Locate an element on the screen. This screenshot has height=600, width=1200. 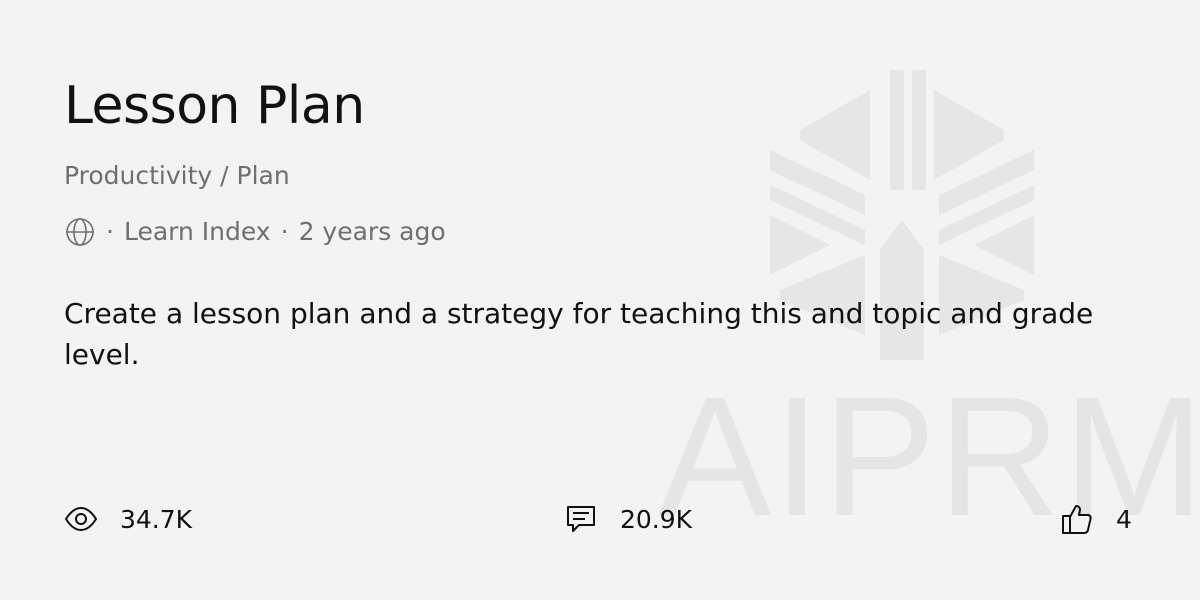
prompt-meta: · Learn Index · 2 years ago is located at coordinates (255, 232).